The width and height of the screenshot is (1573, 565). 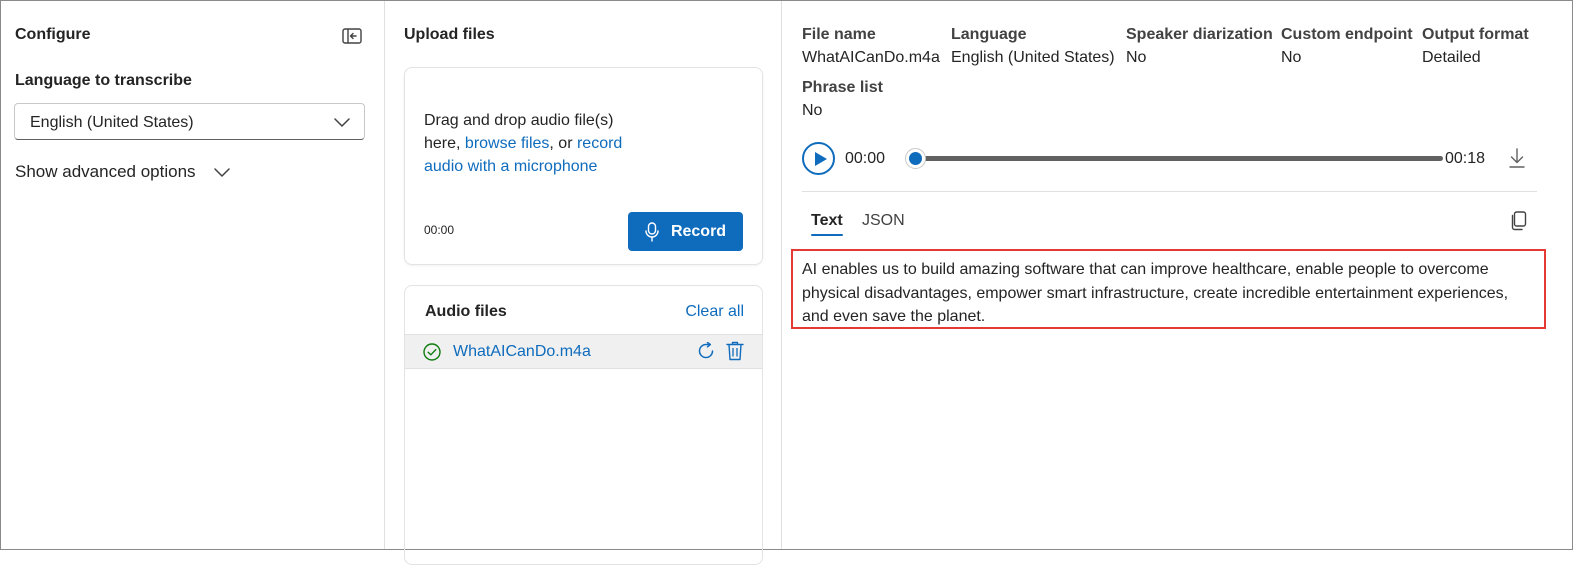 What do you see at coordinates (865, 158) in the screenshot?
I see `current-time: 00:00` at bounding box center [865, 158].